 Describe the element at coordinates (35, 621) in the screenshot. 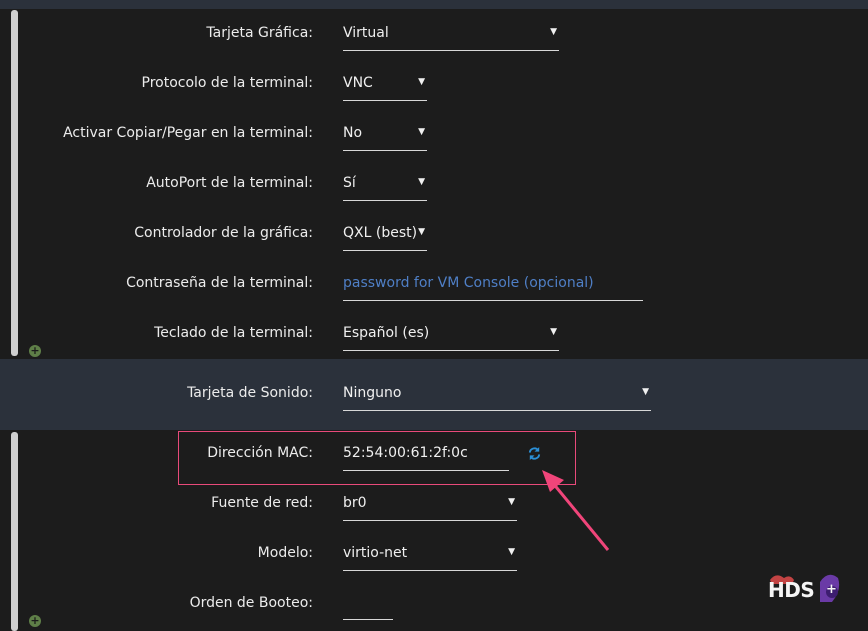

I see `add-network-icon: +` at that location.